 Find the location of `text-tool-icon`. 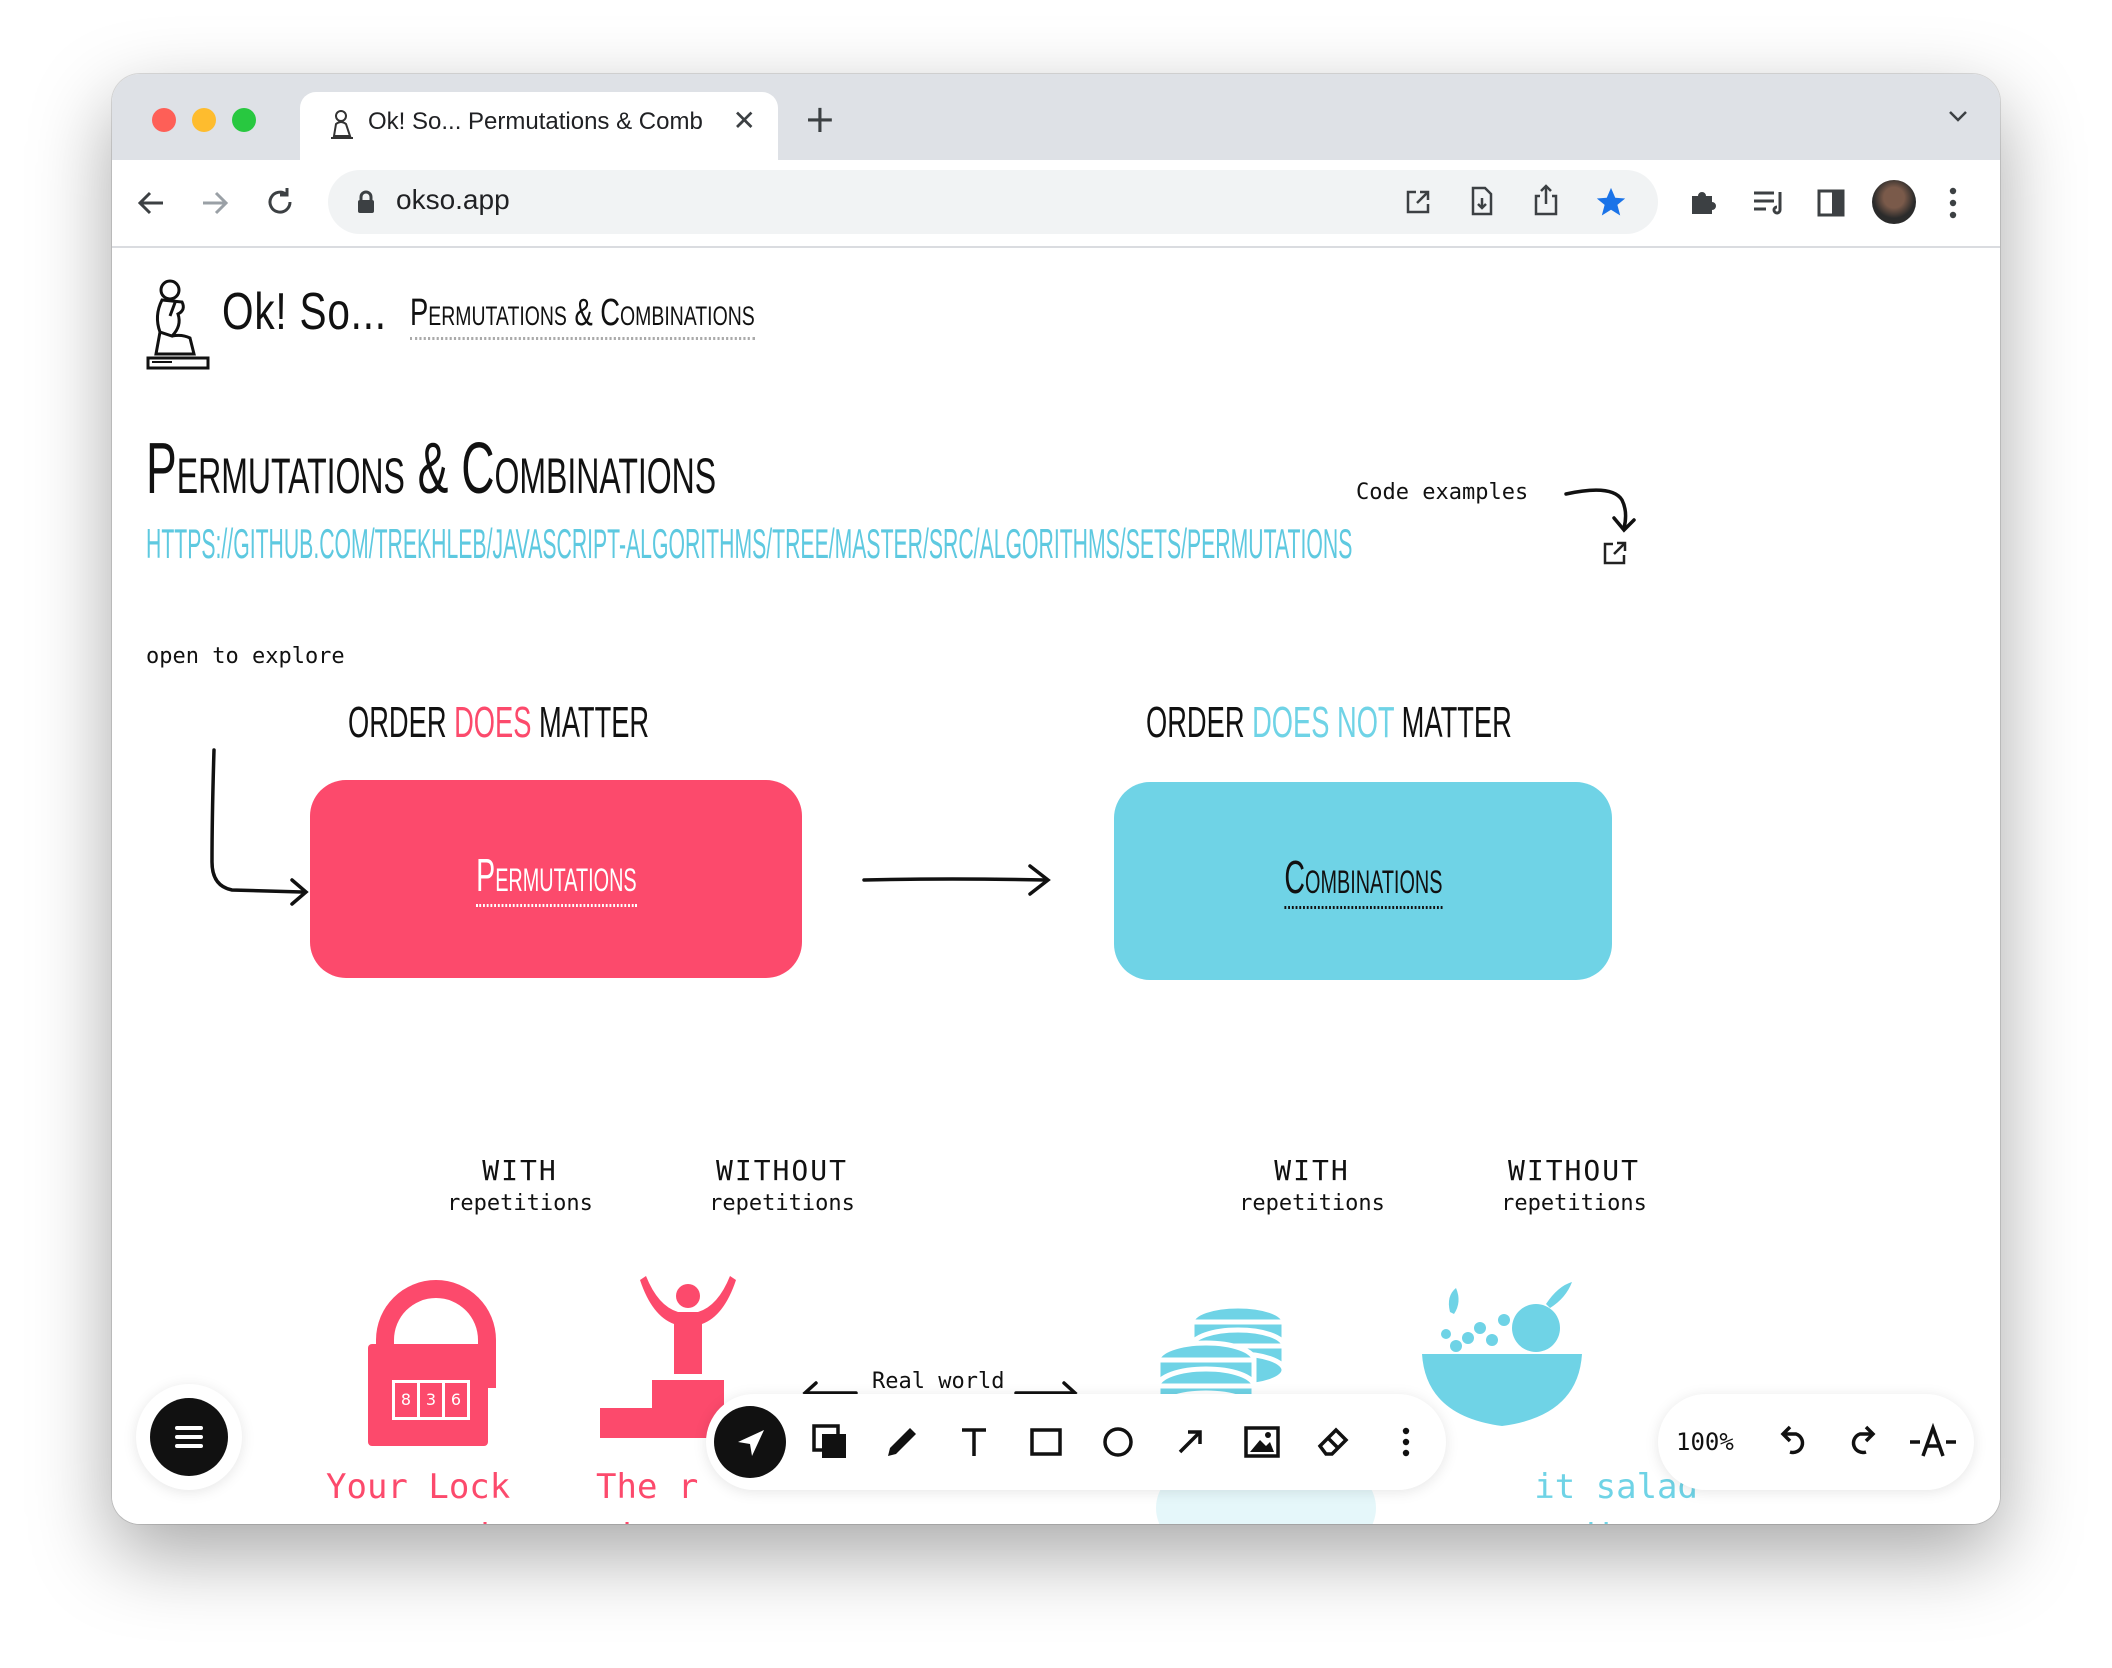

text-tool-icon is located at coordinates (974, 1442).